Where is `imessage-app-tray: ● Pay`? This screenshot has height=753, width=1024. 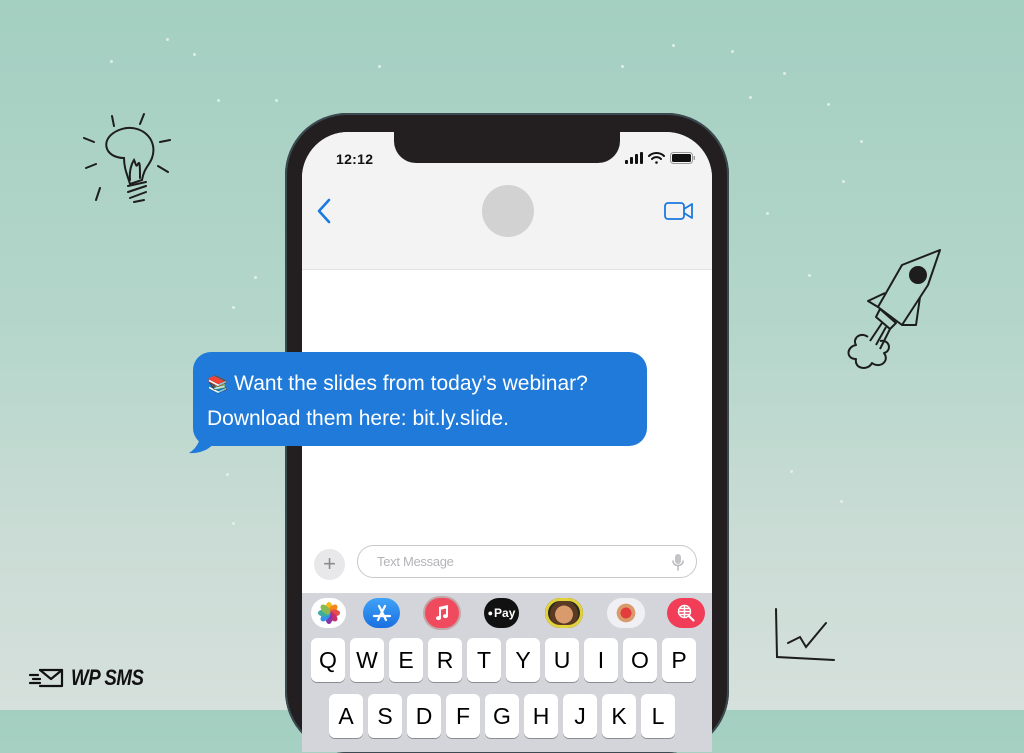 imessage-app-tray: ● Pay is located at coordinates (507, 615).